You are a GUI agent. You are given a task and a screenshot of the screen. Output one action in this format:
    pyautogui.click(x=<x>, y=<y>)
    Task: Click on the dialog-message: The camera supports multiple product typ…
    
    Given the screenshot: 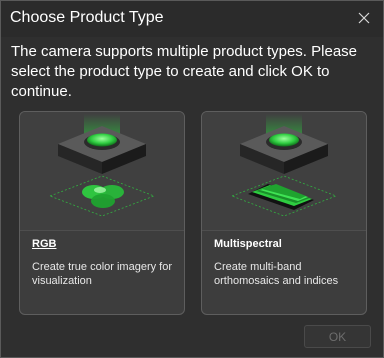 What is the action you would take?
    pyautogui.click(x=184, y=71)
    